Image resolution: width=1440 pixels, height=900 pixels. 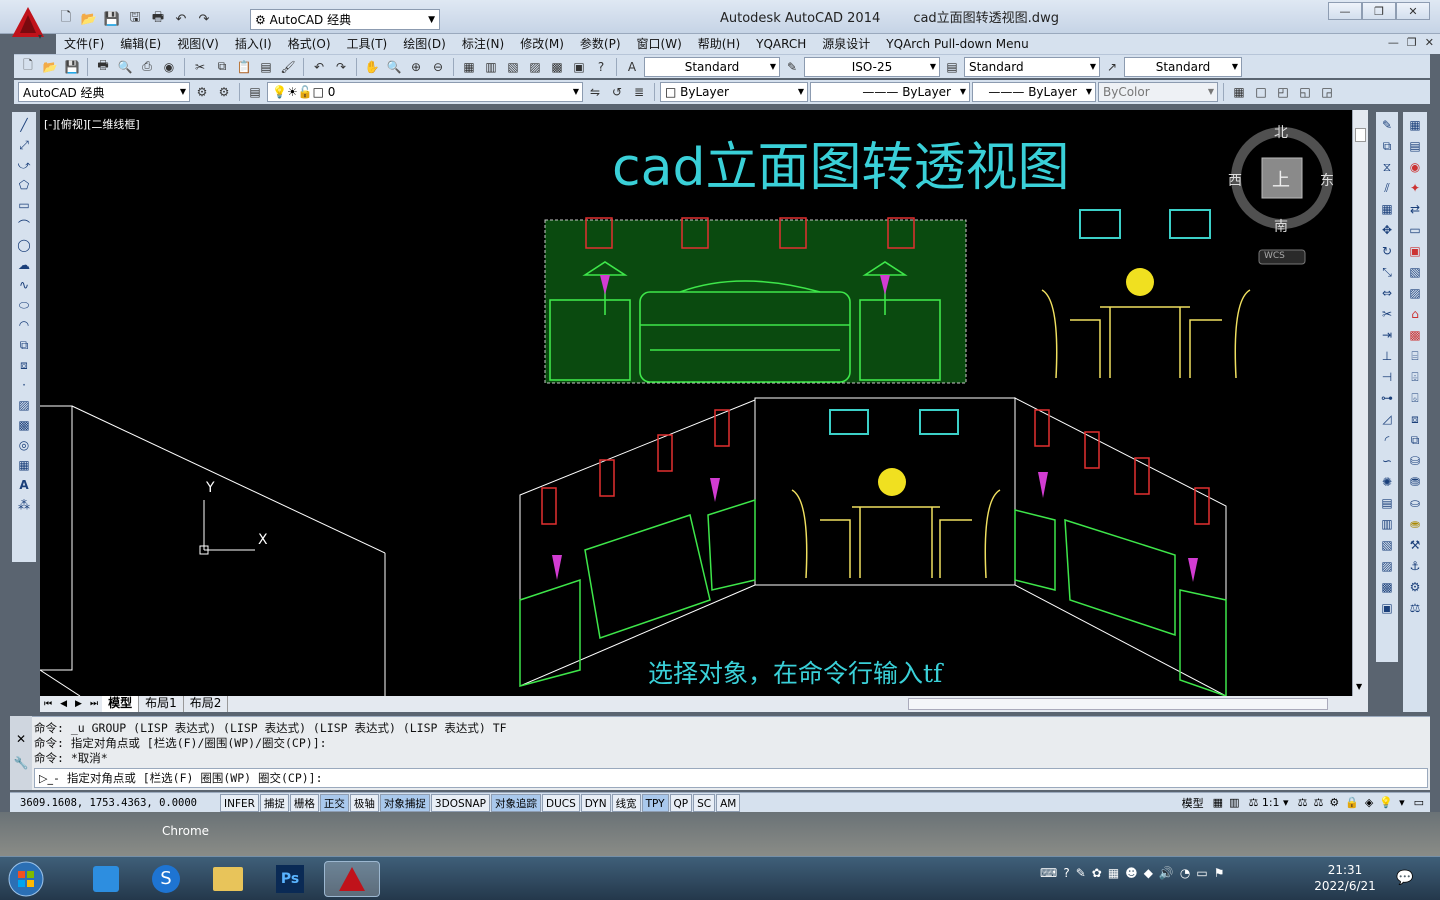 What do you see at coordinates (24, 385) in the screenshot?
I see `point-icon: ·` at bounding box center [24, 385].